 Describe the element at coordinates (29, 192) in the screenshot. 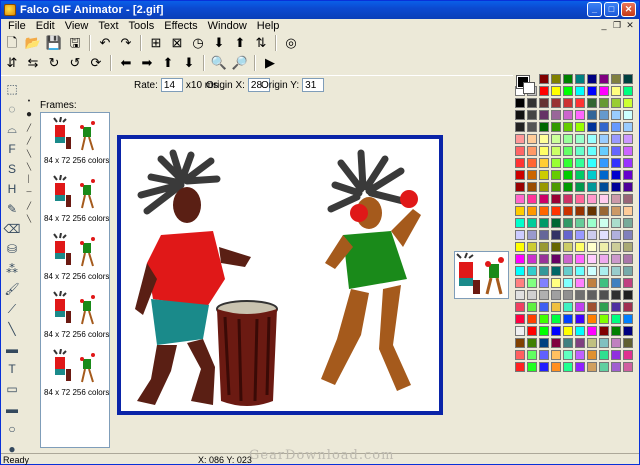

I see `brush-bar-2: ─` at that location.